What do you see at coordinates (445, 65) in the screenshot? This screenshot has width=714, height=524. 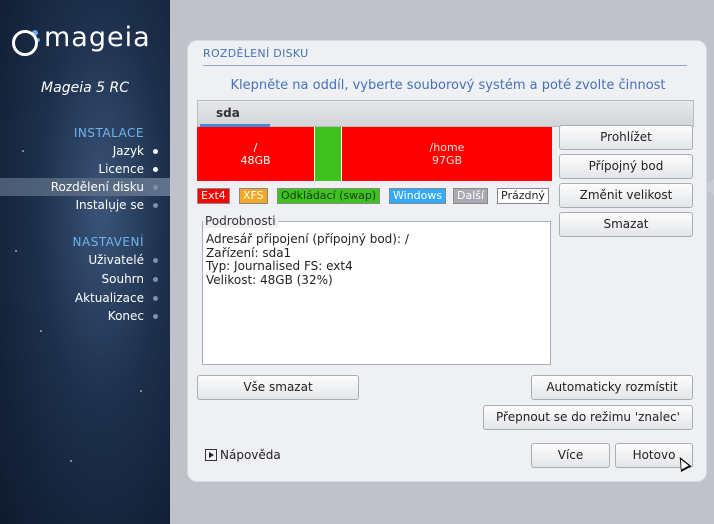 I see `title-divider` at bounding box center [445, 65].